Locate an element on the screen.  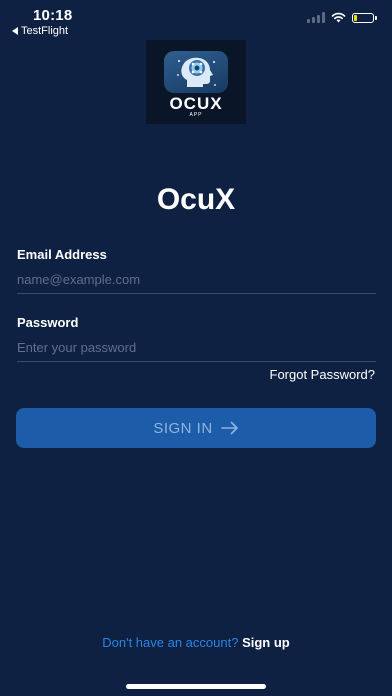
brain-head-icon is located at coordinates (196, 72).